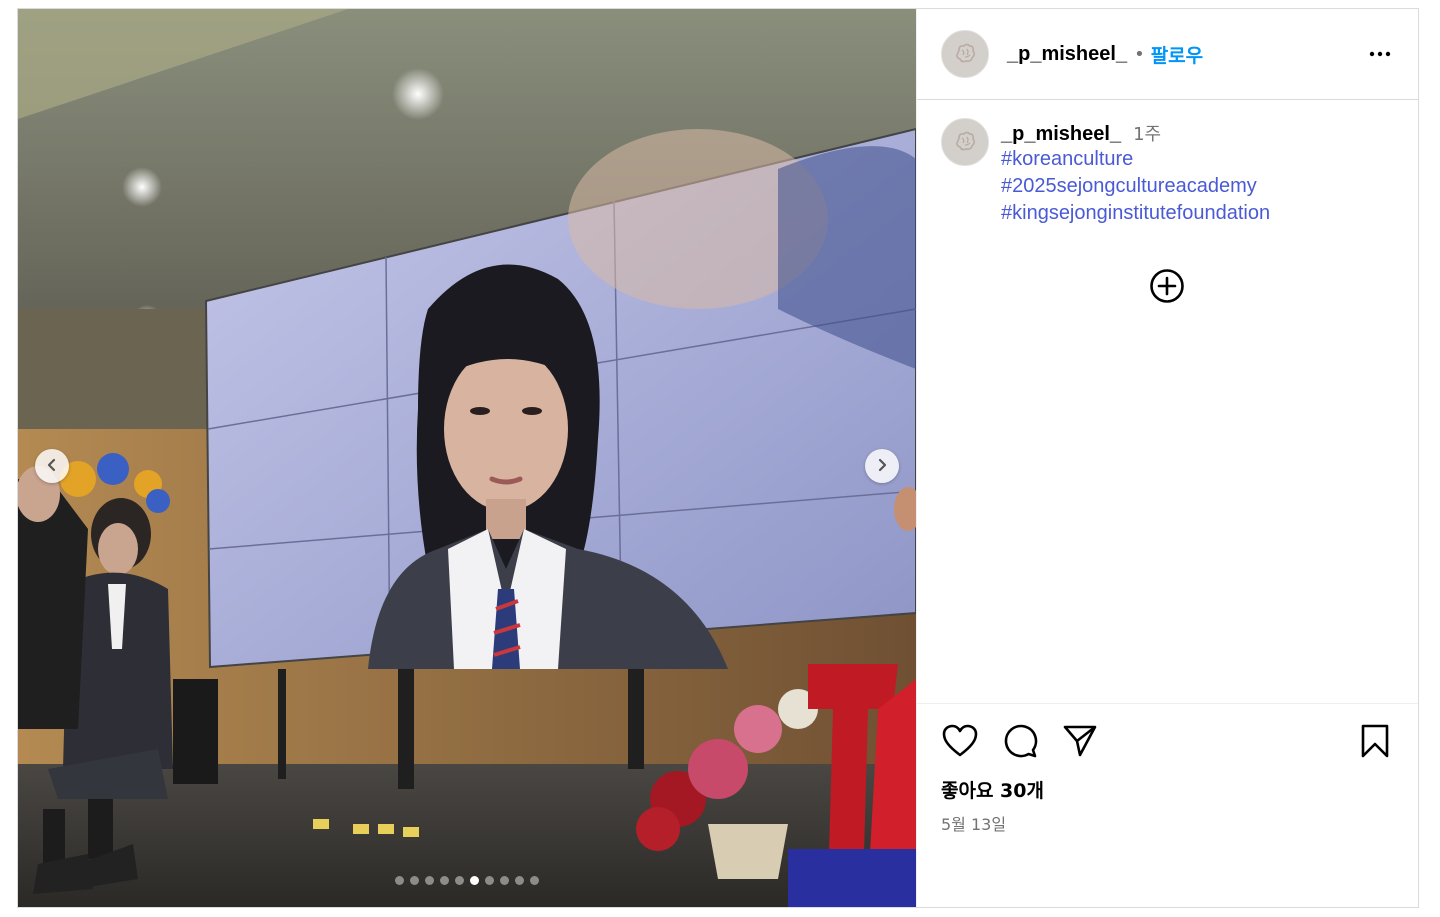 Image resolution: width=1440 pixels, height=917 pixels. I want to click on caption-header: _p_misheel_ 1주, so click(1135, 133).